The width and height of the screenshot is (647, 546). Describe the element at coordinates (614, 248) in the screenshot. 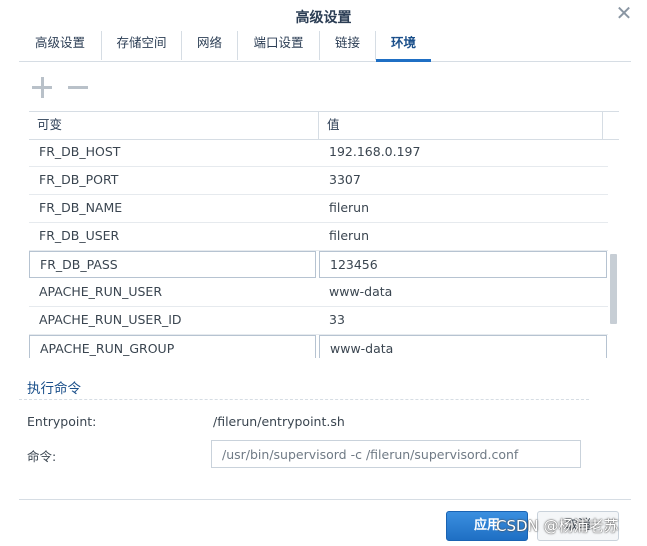

I see `grid-scrollbar` at that location.